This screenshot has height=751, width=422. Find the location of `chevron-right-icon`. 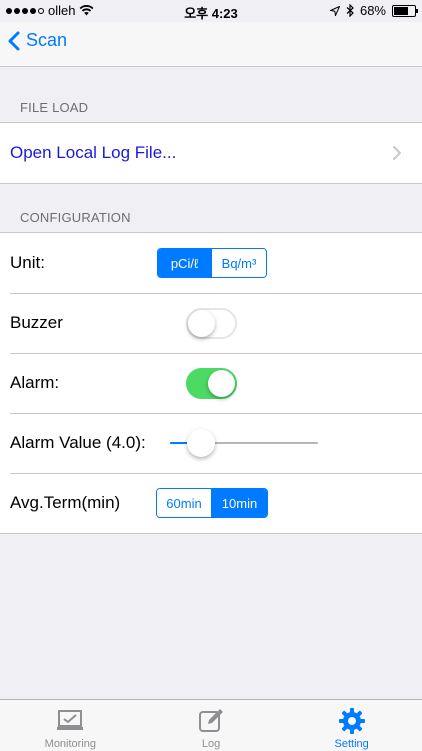

chevron-right-icon is located at coordinates (397, 153).